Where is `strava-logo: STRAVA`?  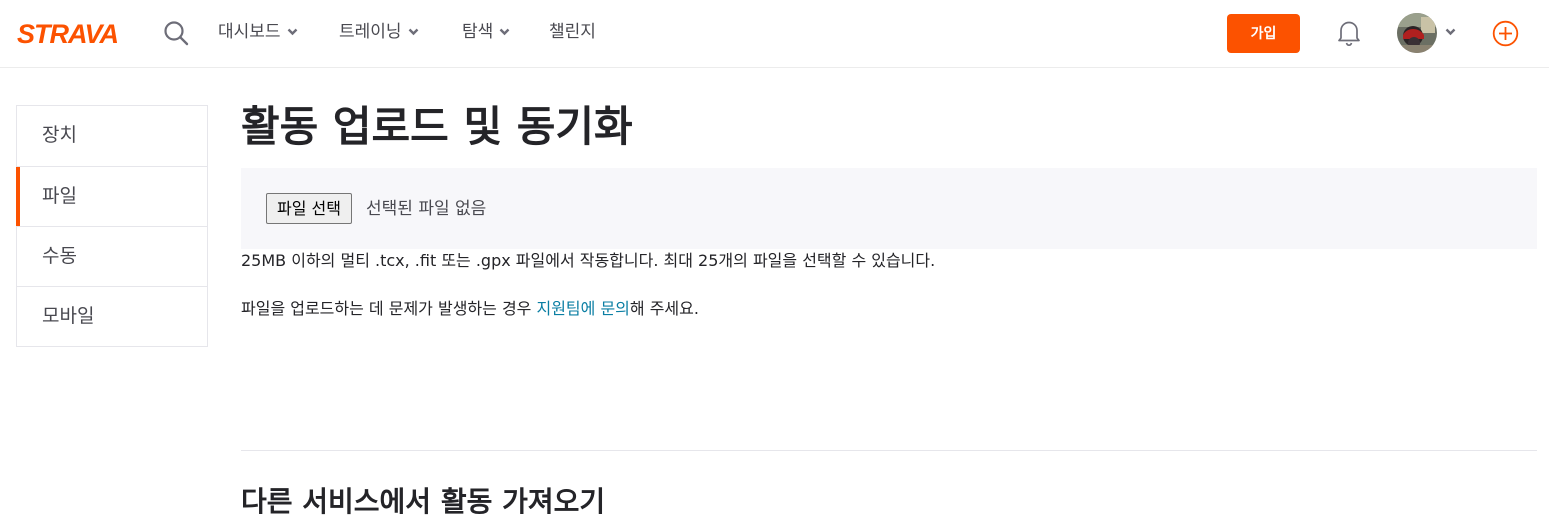 strava-logo: STRAVA is located at coordinates (68, 34).